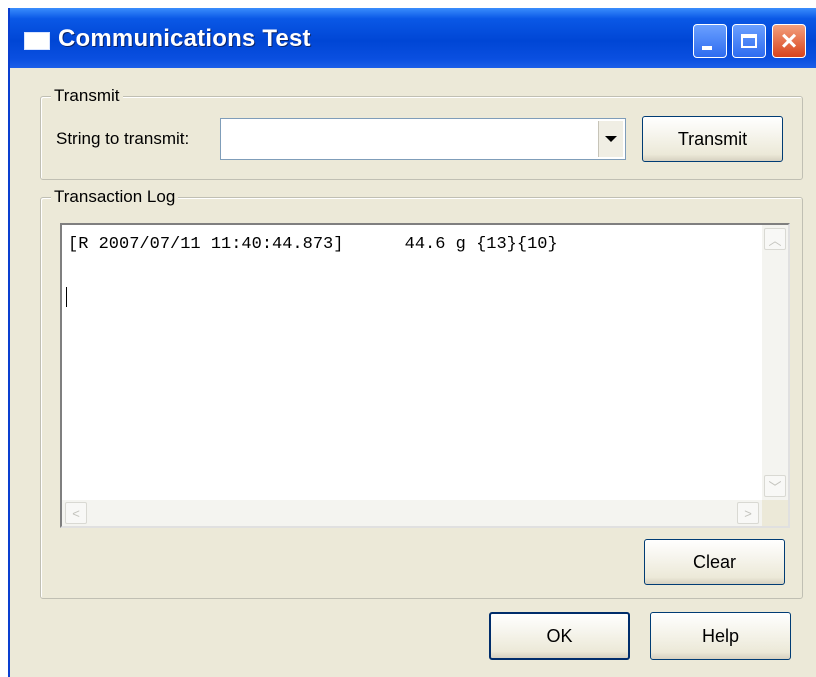  I want to click on vertical-scrollbar: ︿ ﹀, so click(775, 363).